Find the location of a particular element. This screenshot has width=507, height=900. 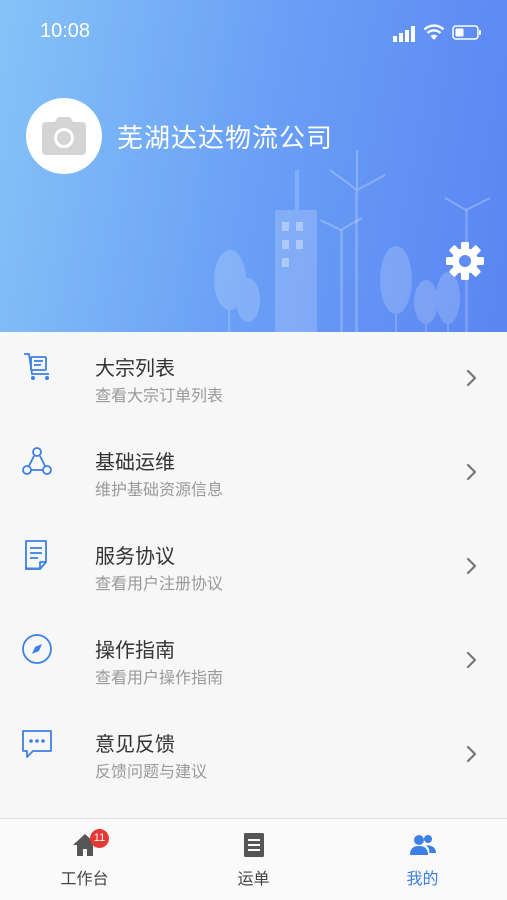

wifi-icon is located at coordinates (434, 32).